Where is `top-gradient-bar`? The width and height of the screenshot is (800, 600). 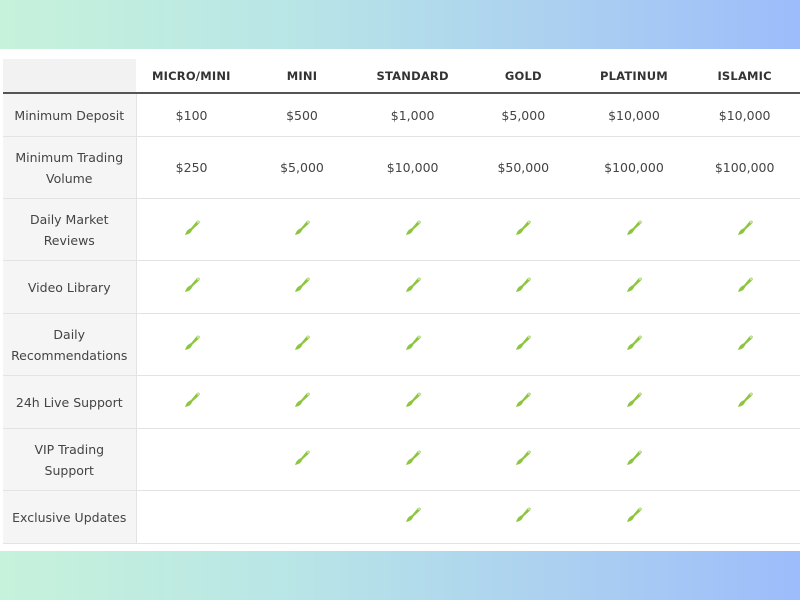 top-gradient-bar is located at coordinates (400, 24).